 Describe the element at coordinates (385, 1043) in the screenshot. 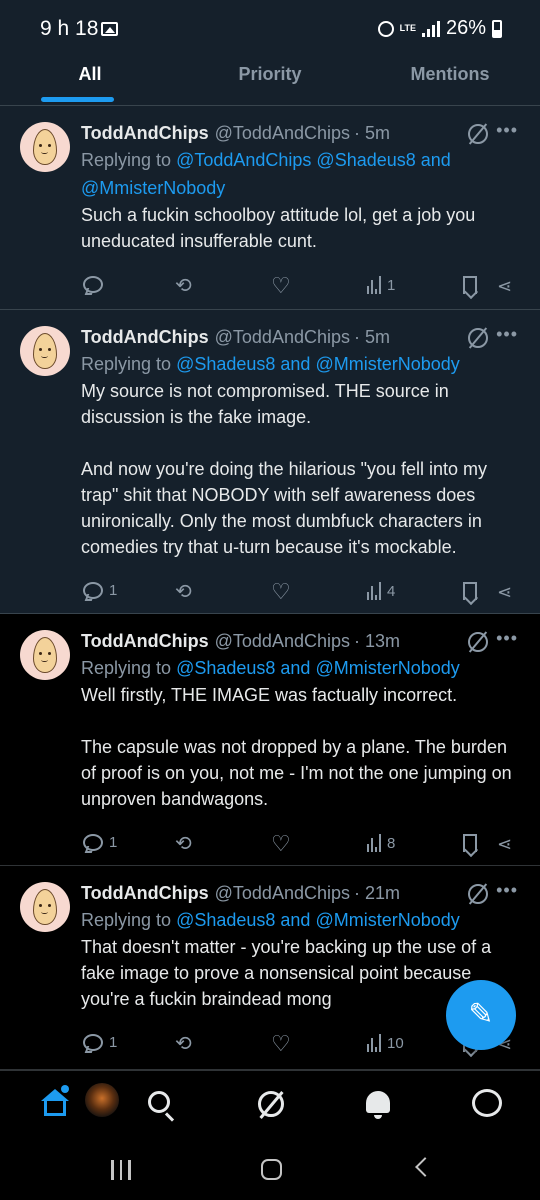

I see `views-button: 10` at that location.